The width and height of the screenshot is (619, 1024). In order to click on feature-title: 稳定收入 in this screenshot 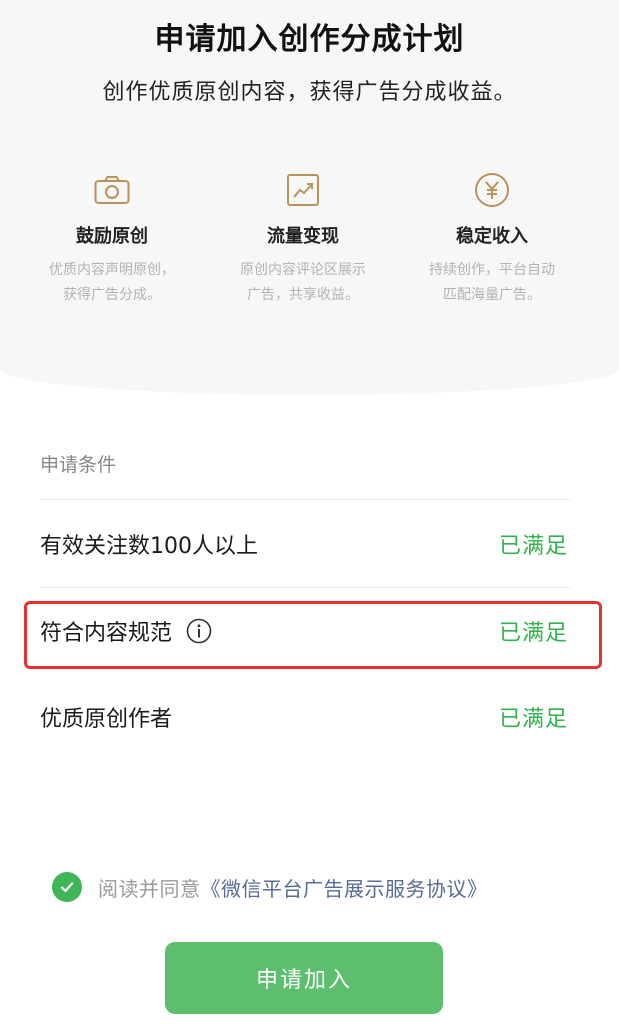, I will do `click(492, 236)`.